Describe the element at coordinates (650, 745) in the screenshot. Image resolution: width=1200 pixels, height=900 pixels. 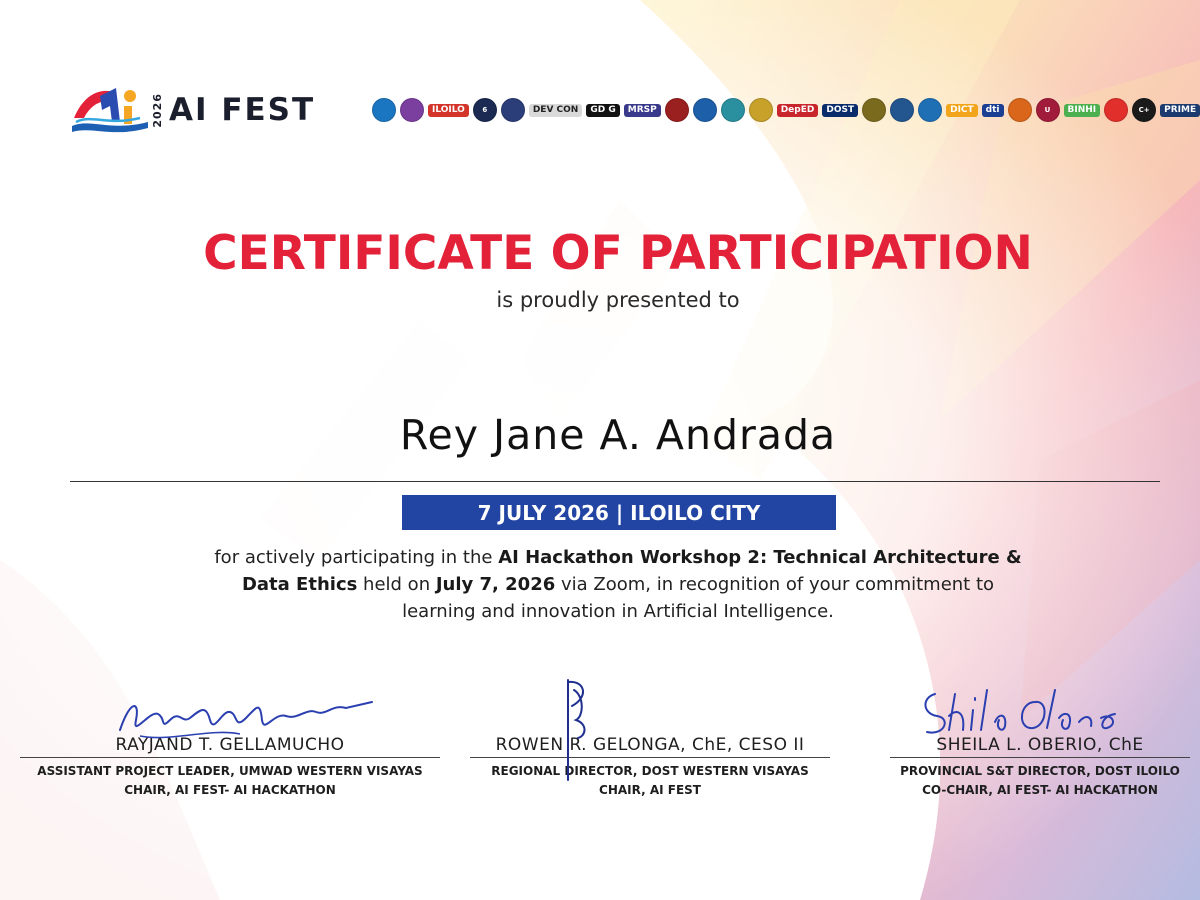
I see `signatory-middle-name: ROWEN R. GELONGA, ChE, CESO II` at that location.